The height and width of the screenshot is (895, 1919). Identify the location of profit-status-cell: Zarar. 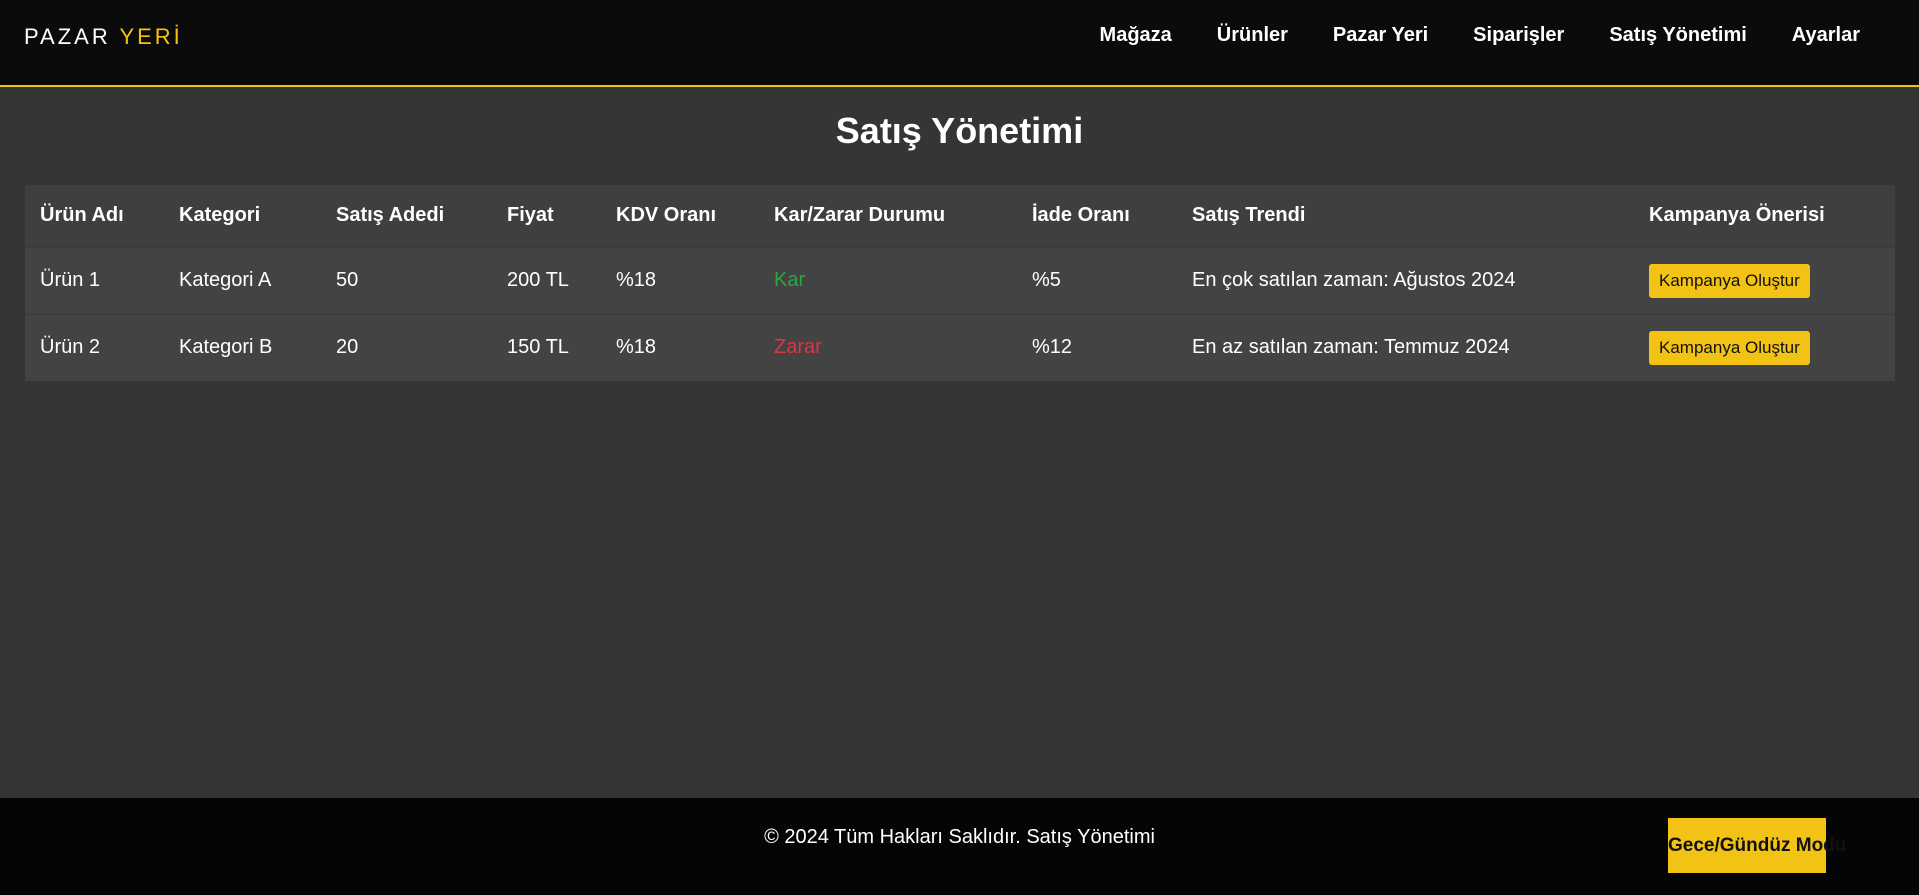
(798, 347).